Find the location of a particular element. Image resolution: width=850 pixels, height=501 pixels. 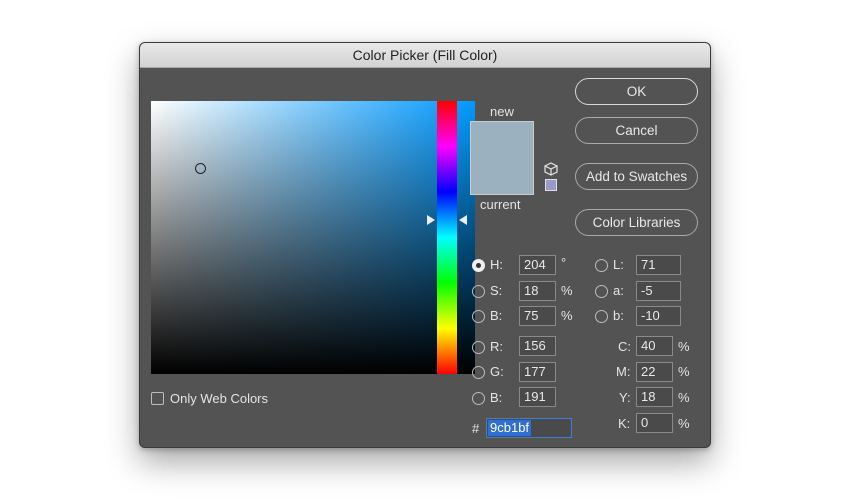

rgb-b-label: B: is located at coordinates (496, 397).